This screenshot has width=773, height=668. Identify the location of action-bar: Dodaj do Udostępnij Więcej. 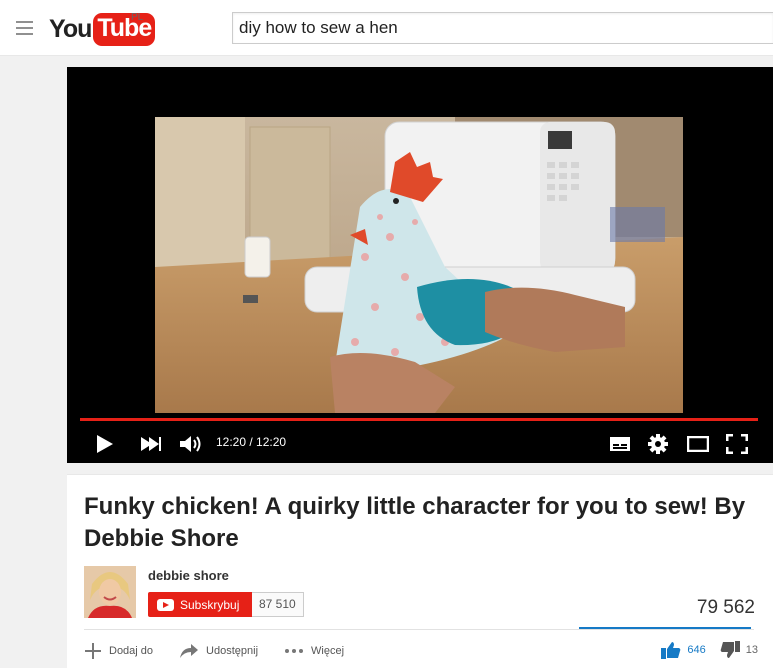
(227, 651).